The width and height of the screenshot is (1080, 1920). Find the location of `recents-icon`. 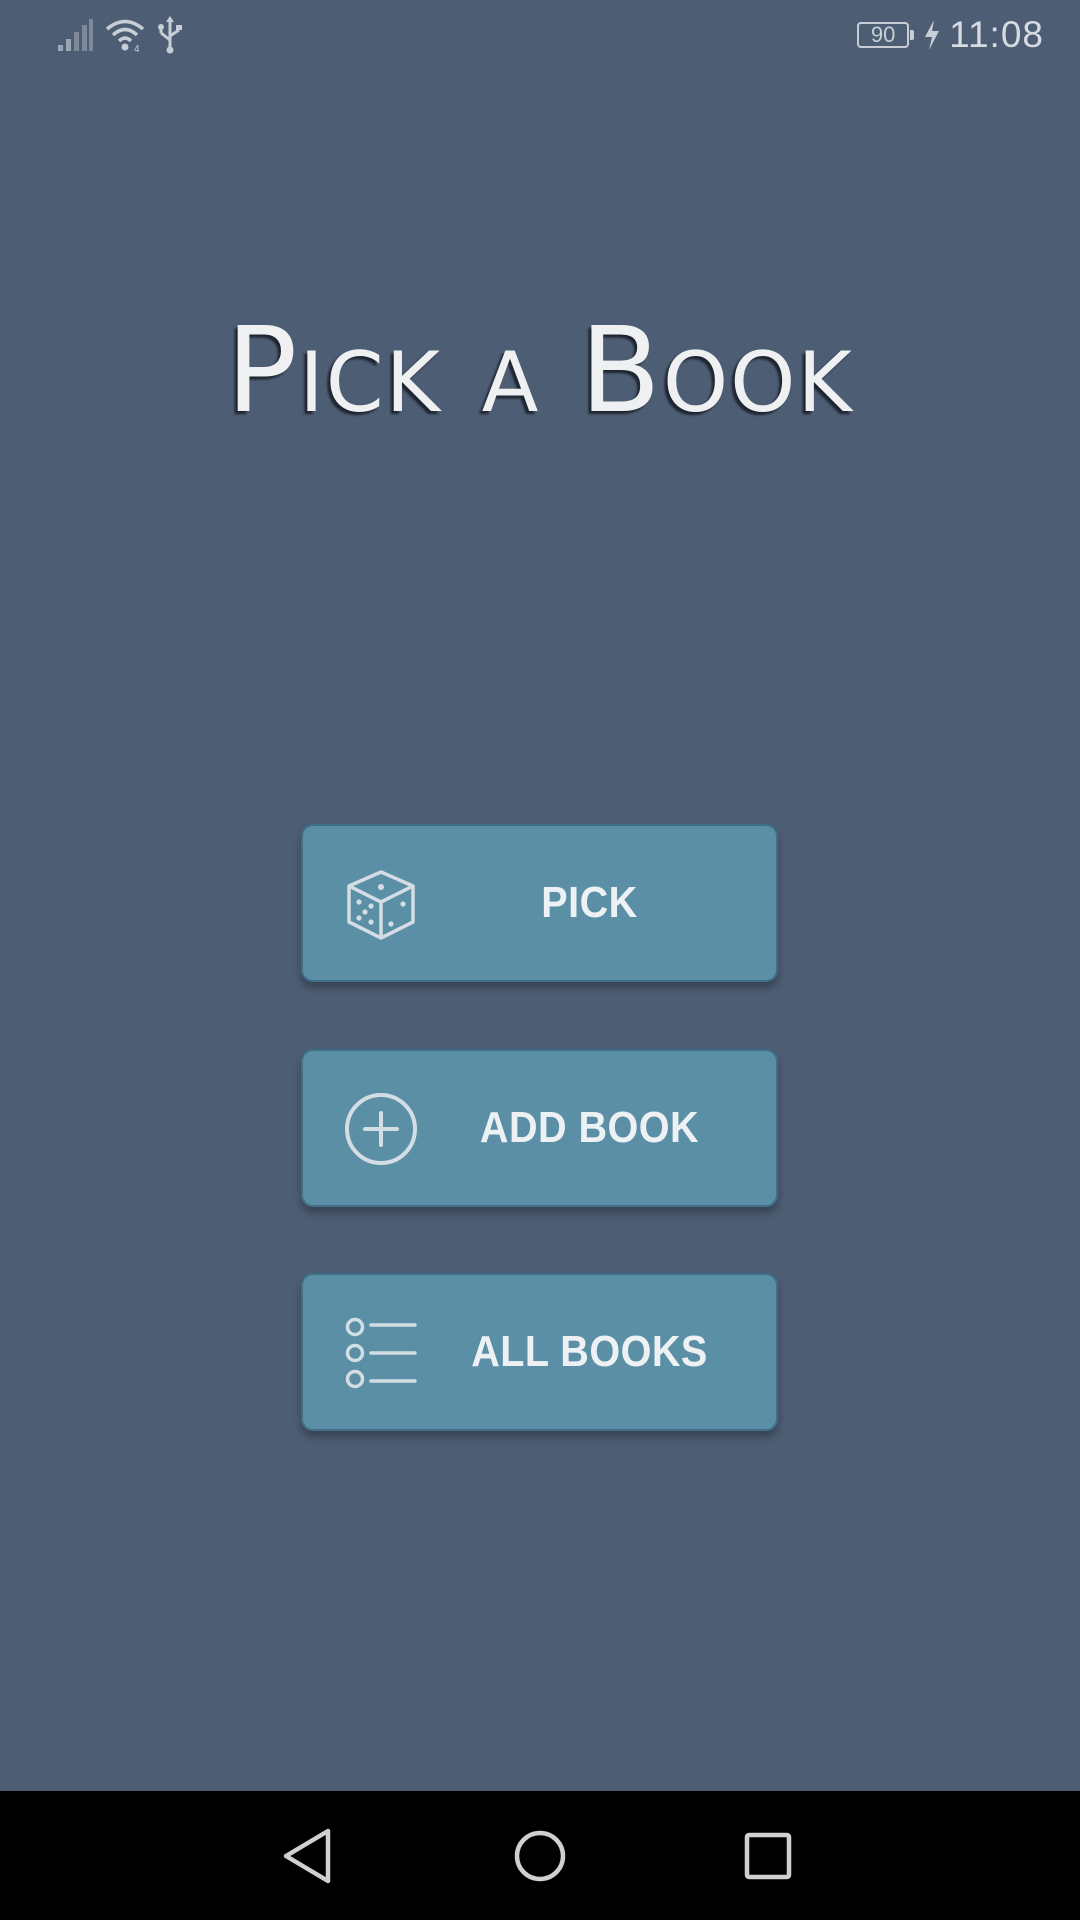

recents-icon is located at coordinates (768, 1856).